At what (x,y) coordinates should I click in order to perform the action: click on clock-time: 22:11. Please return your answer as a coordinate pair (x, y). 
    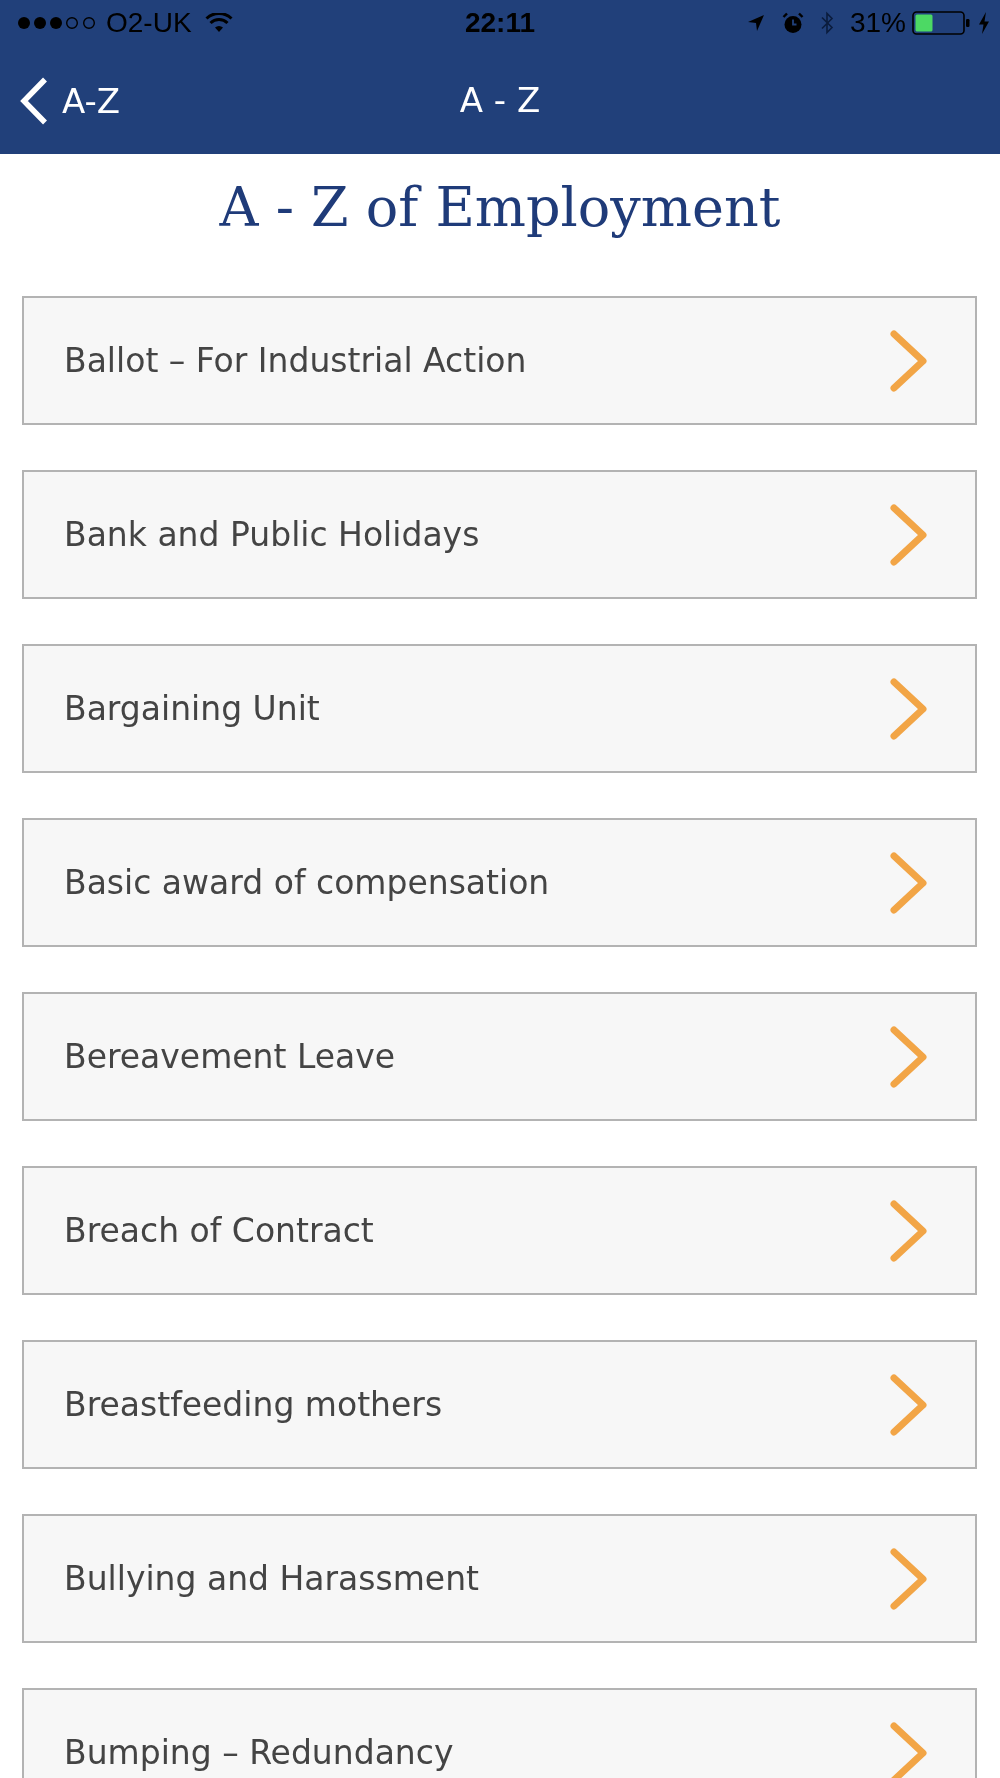
    Looking at the image, I should click on (500, 23).